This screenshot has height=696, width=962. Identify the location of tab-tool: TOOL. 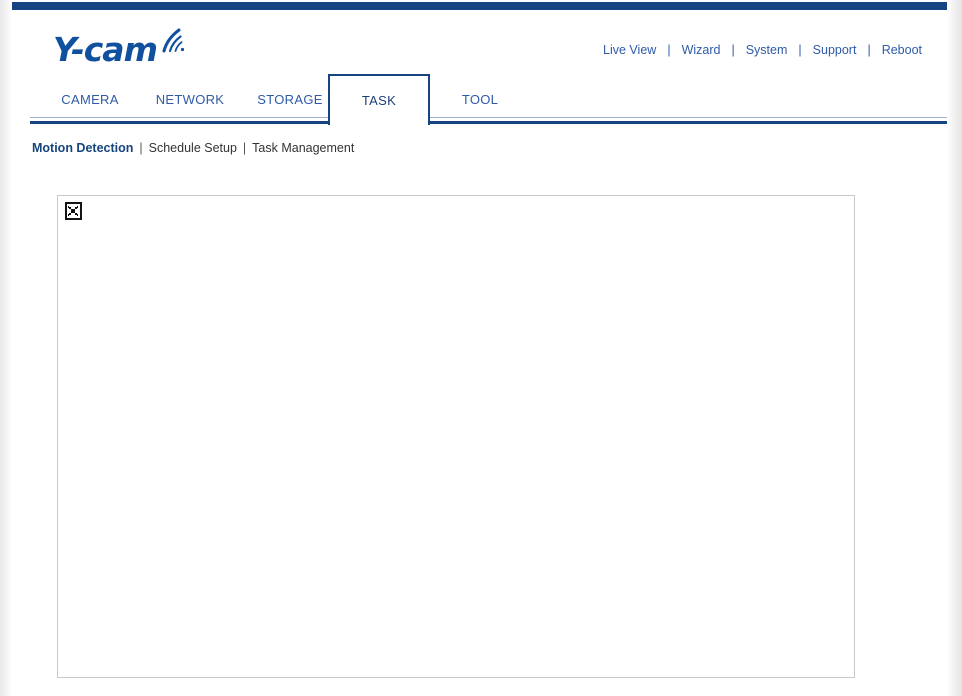
(480, 99).